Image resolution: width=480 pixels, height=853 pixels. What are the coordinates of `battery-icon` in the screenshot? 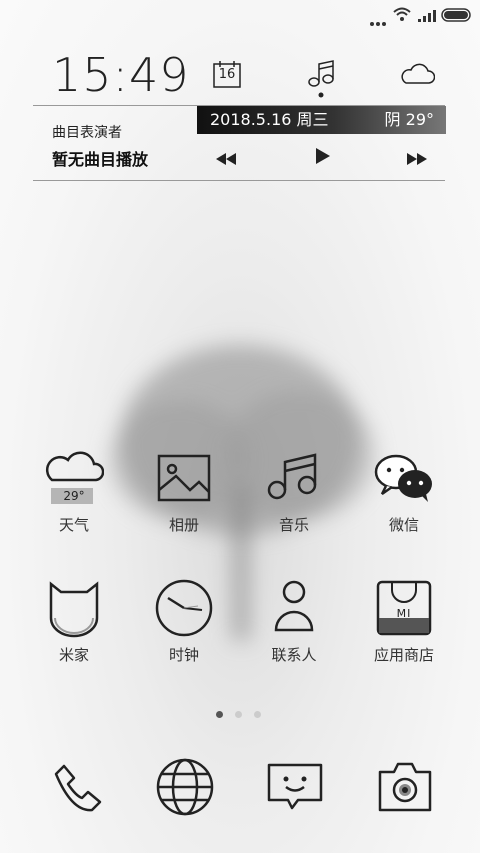 It's located at (457, 16).